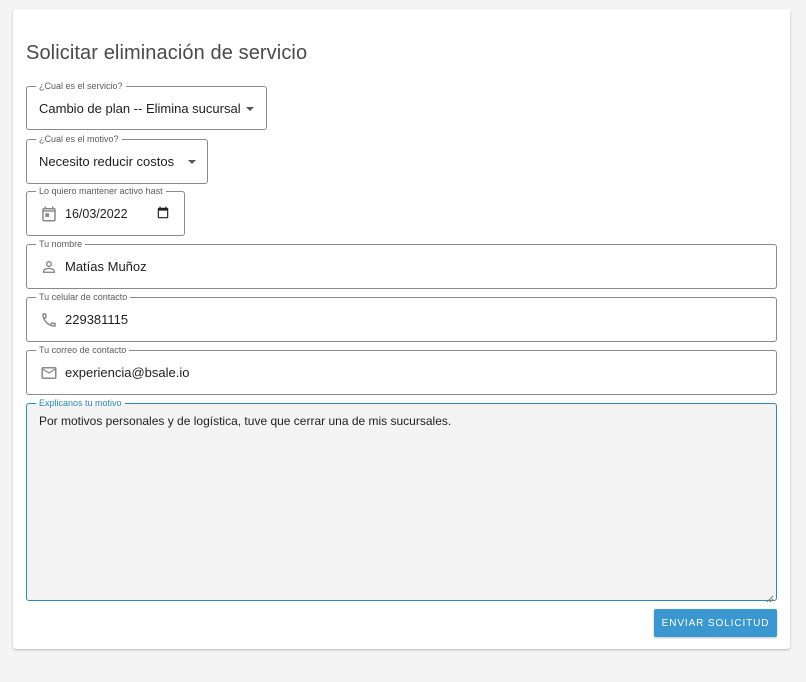 This screenshot has height=682, width=806. Describe the element at coordinates (61, 244) in the screenshot. I see `name-field-label: Tu nombre` at that location.